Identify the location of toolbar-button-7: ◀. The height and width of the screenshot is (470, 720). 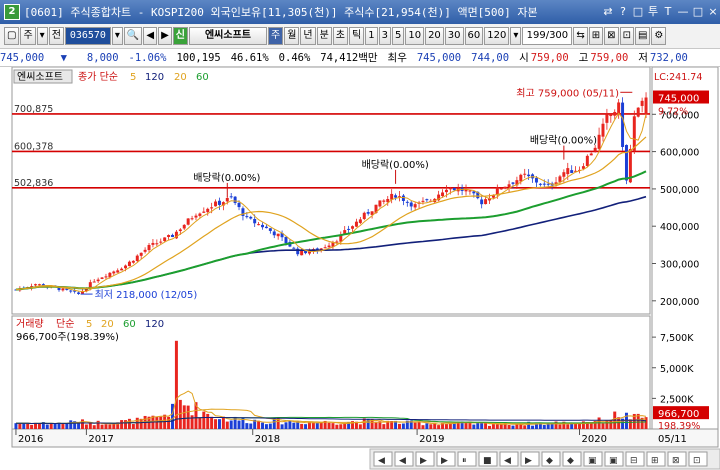
(150, 36).